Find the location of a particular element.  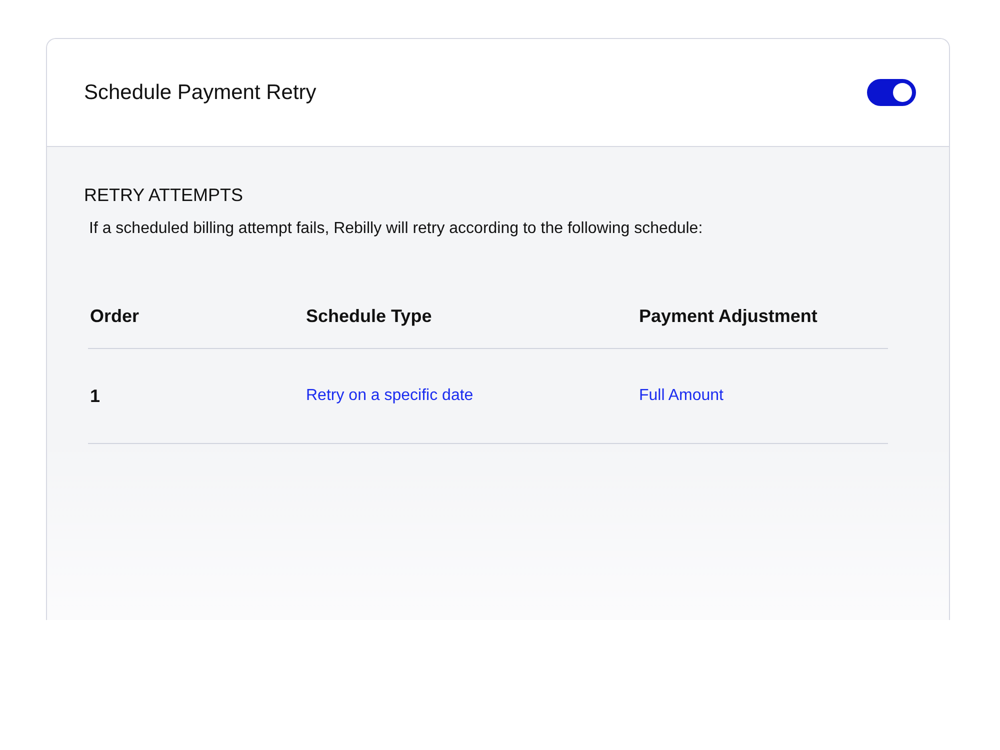

toggle-switch is located at coordinates (891, 92).